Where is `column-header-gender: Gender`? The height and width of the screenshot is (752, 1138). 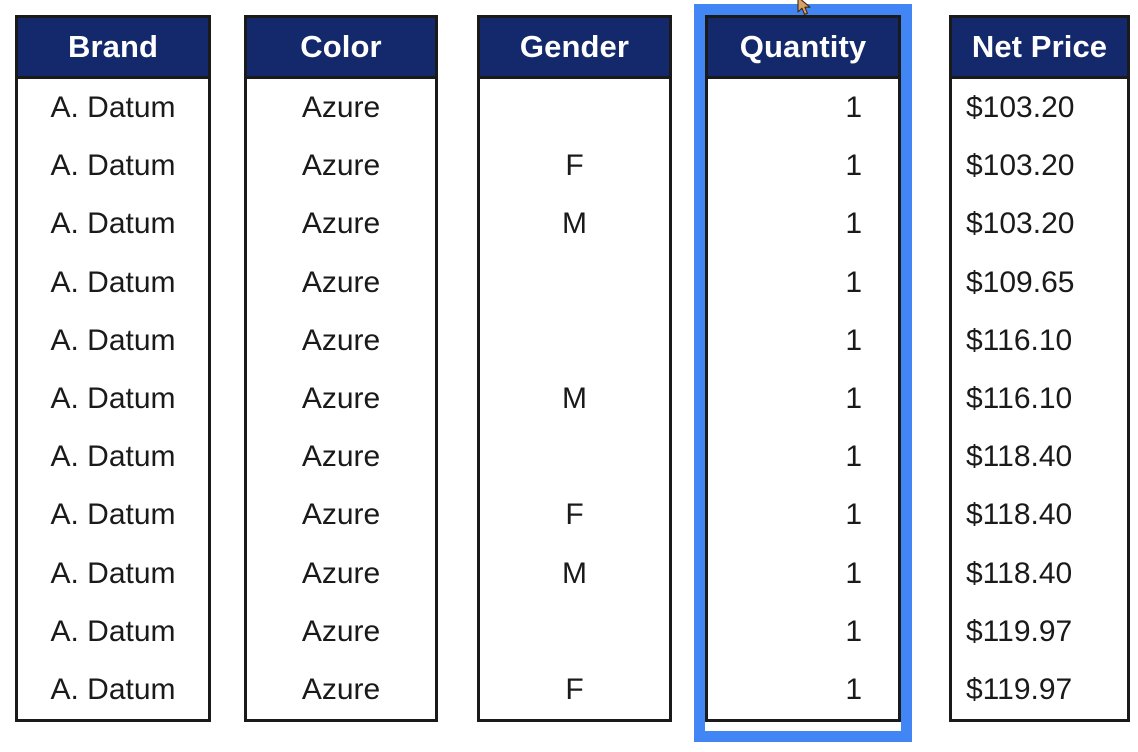
column-header-gender: Gender is located at coordinates (574, 48).